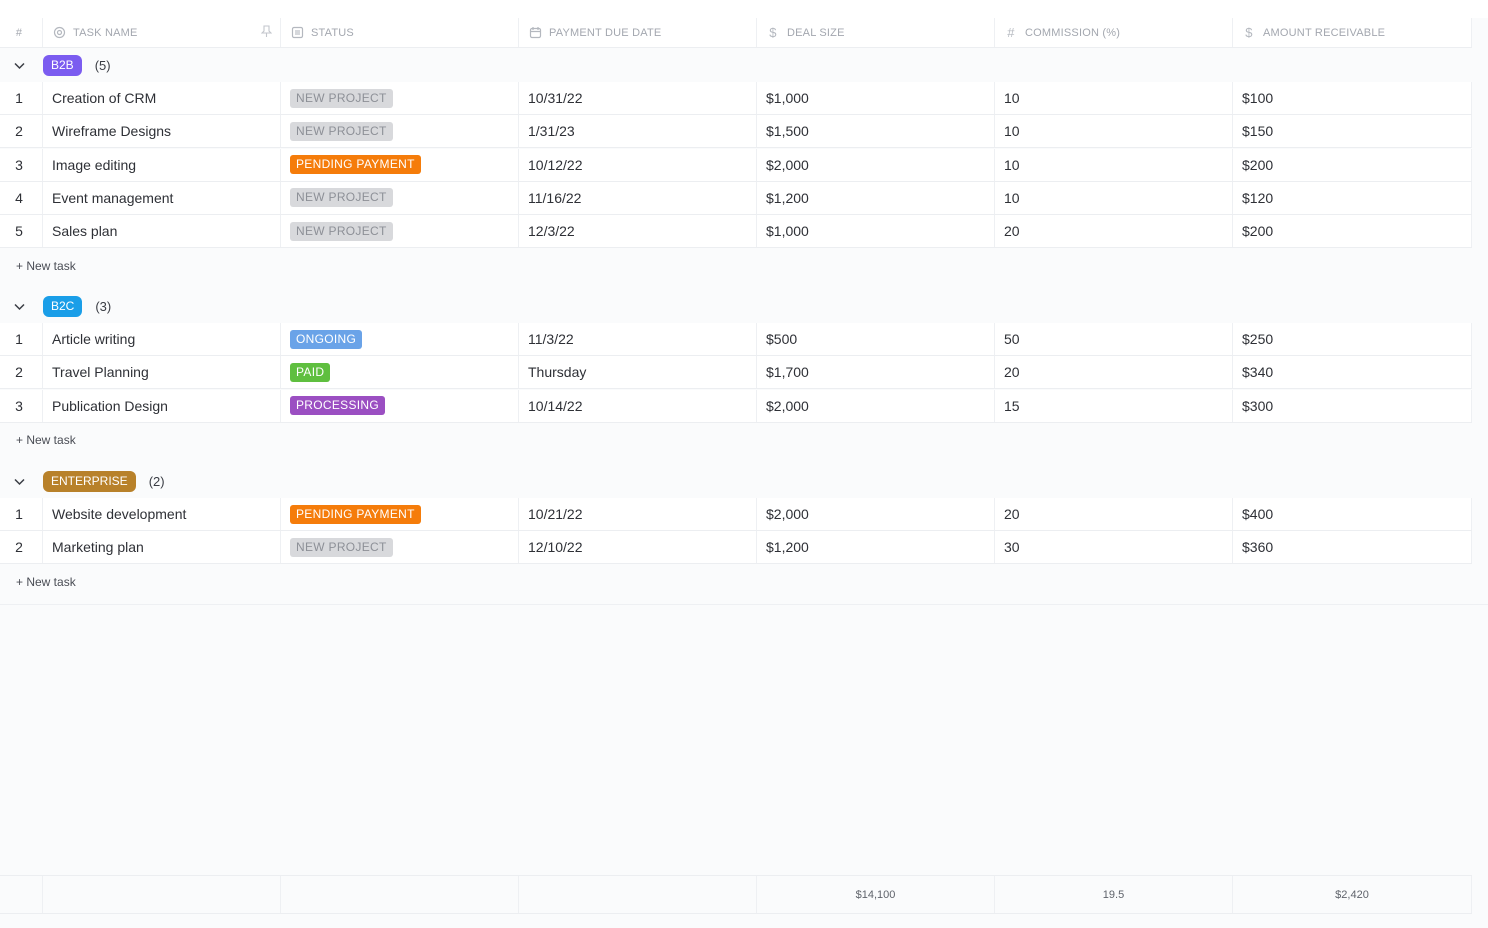 The height and width of the screenshot is (928, 1488). What do you see at coordinates (1352, 197) in the screenshot?
I see `amount-receivable: $120` at bounding box center [1352, 197].